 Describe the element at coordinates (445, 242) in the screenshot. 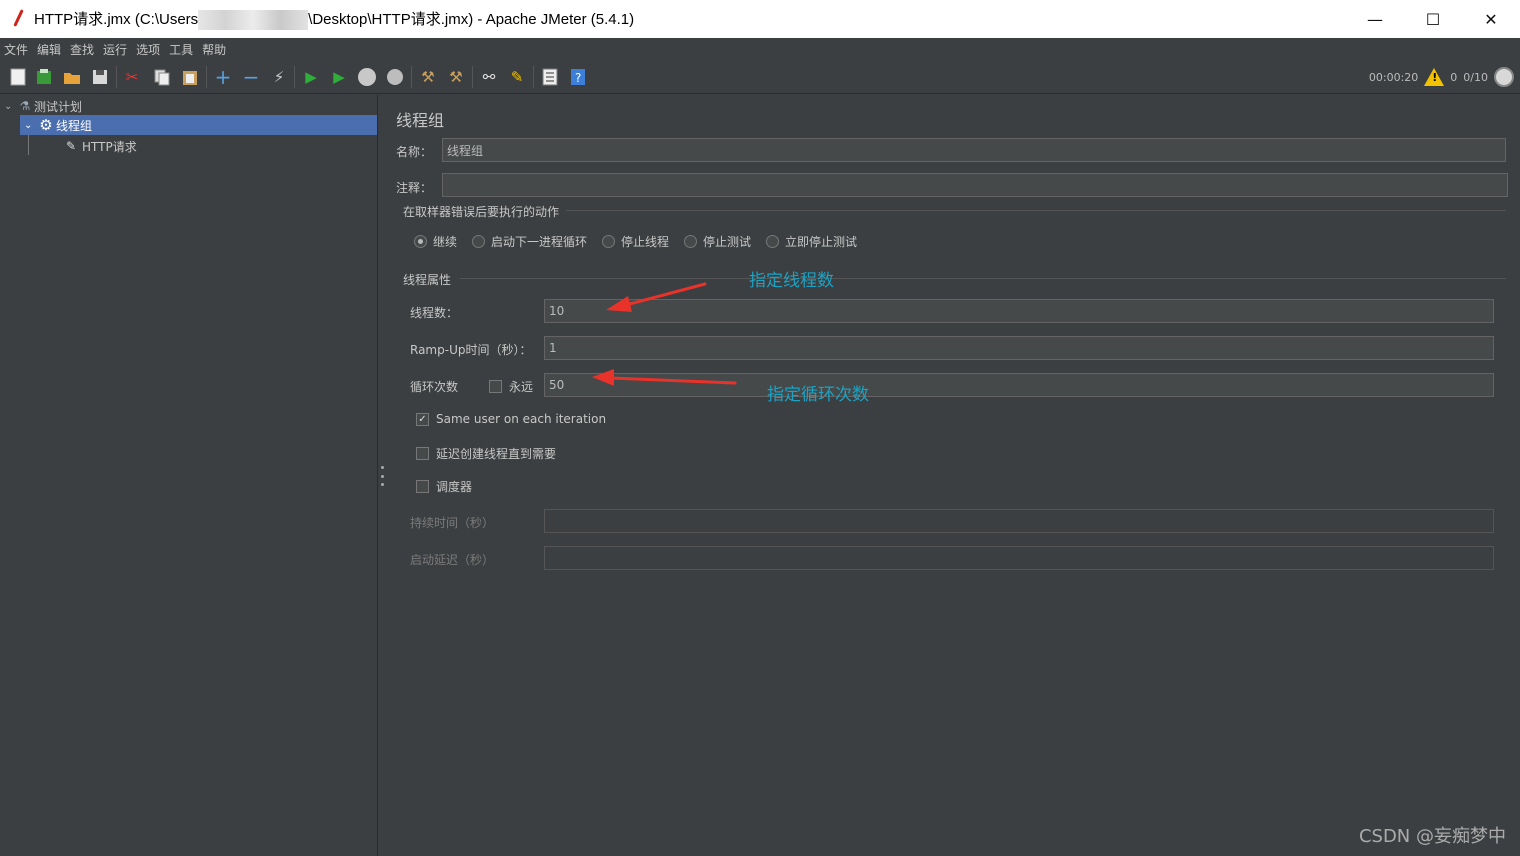

I see `radio-label: 继续` at that location.